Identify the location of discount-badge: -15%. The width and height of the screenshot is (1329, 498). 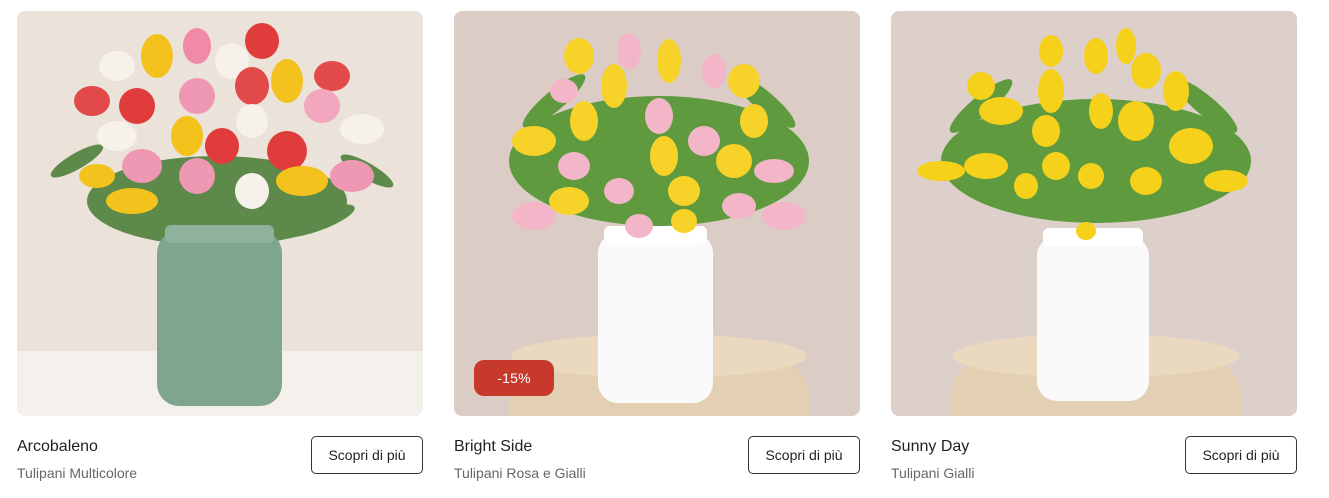
(514, 378).